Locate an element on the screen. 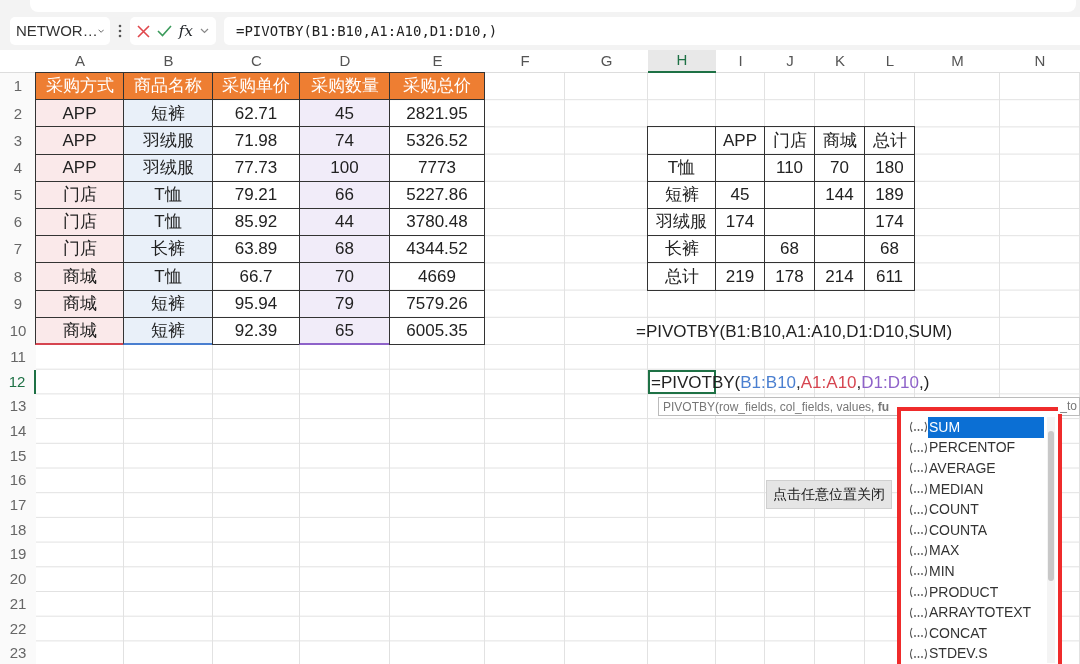  cell-text: =PIVOTBY(B1:B10,A1:A10,D1:D10,SUM) is located at coordinates (794, 331).